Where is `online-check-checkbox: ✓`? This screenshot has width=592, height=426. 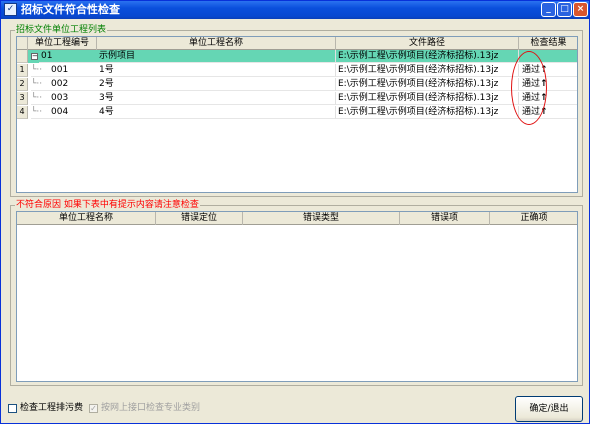 online-check-checkbox: ✓ is located at coordinates (93, 408).